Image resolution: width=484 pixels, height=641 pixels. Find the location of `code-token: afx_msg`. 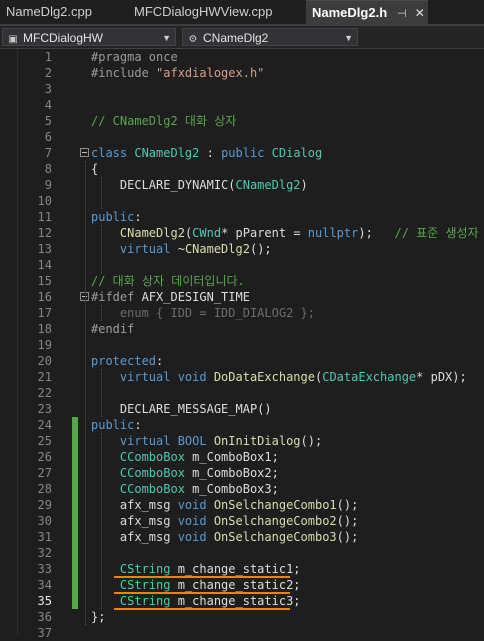

code-token: afx_msg is located at coordinates (134, 521).